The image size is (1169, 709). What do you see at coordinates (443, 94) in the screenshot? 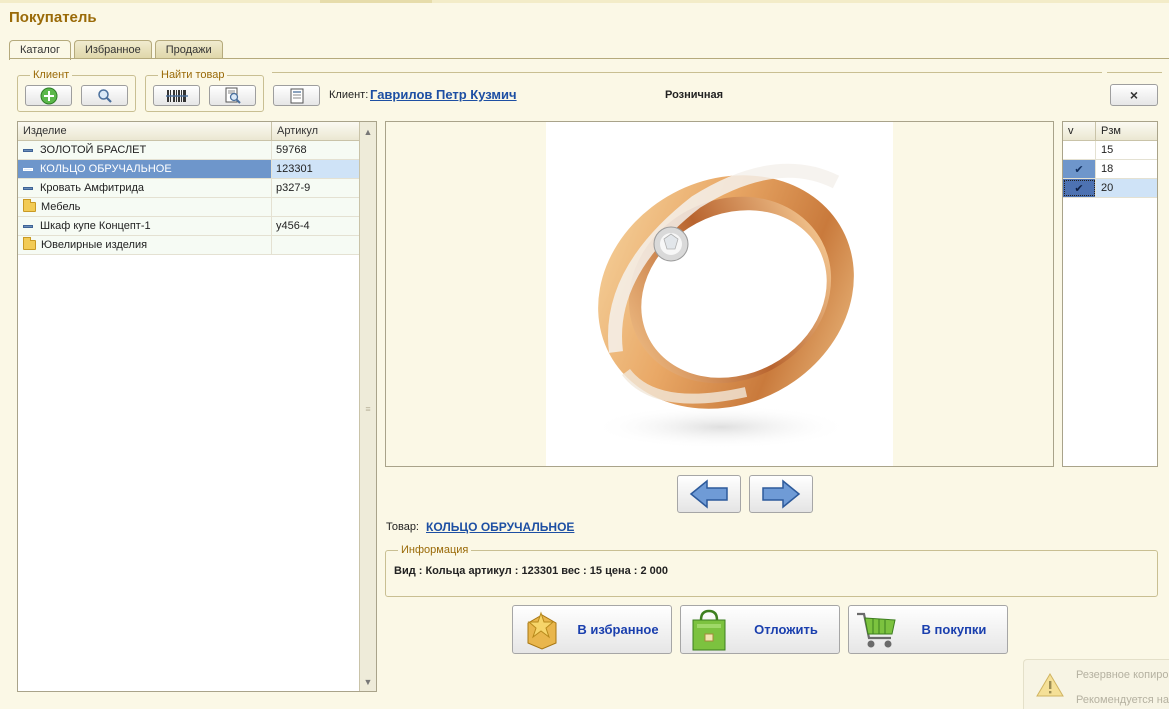
I see `client-name-link: Гаврилов Петр Кузмич` at bounding box center [443, 94].